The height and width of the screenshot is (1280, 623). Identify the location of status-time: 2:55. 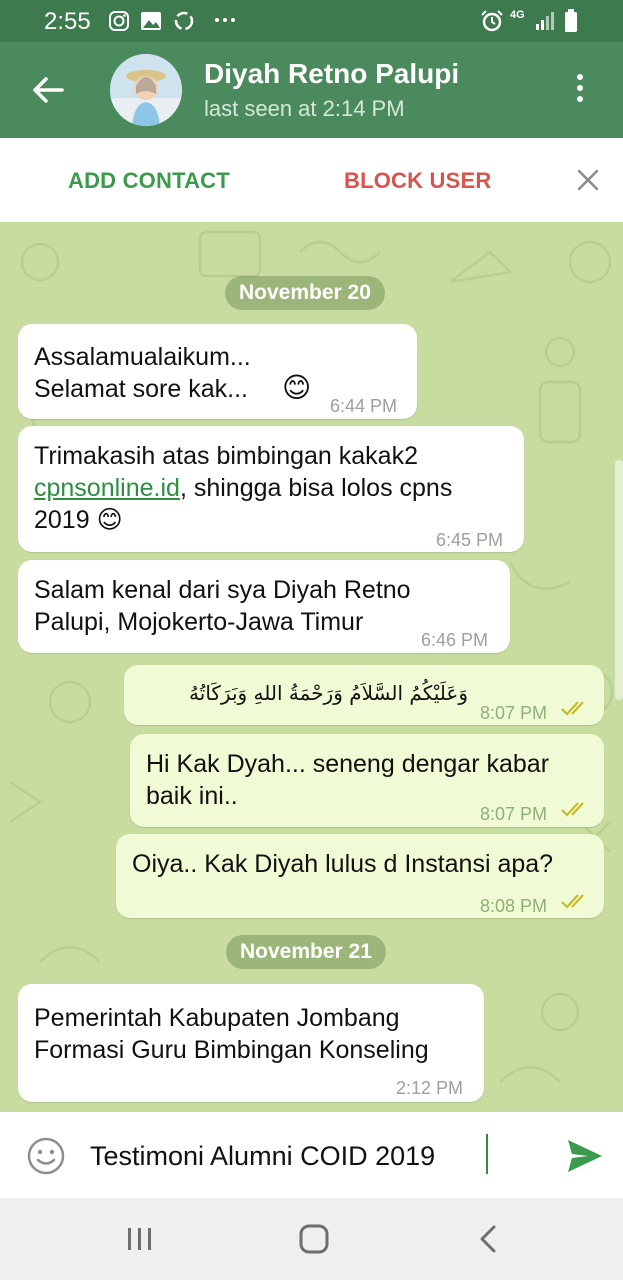
(67, 21).